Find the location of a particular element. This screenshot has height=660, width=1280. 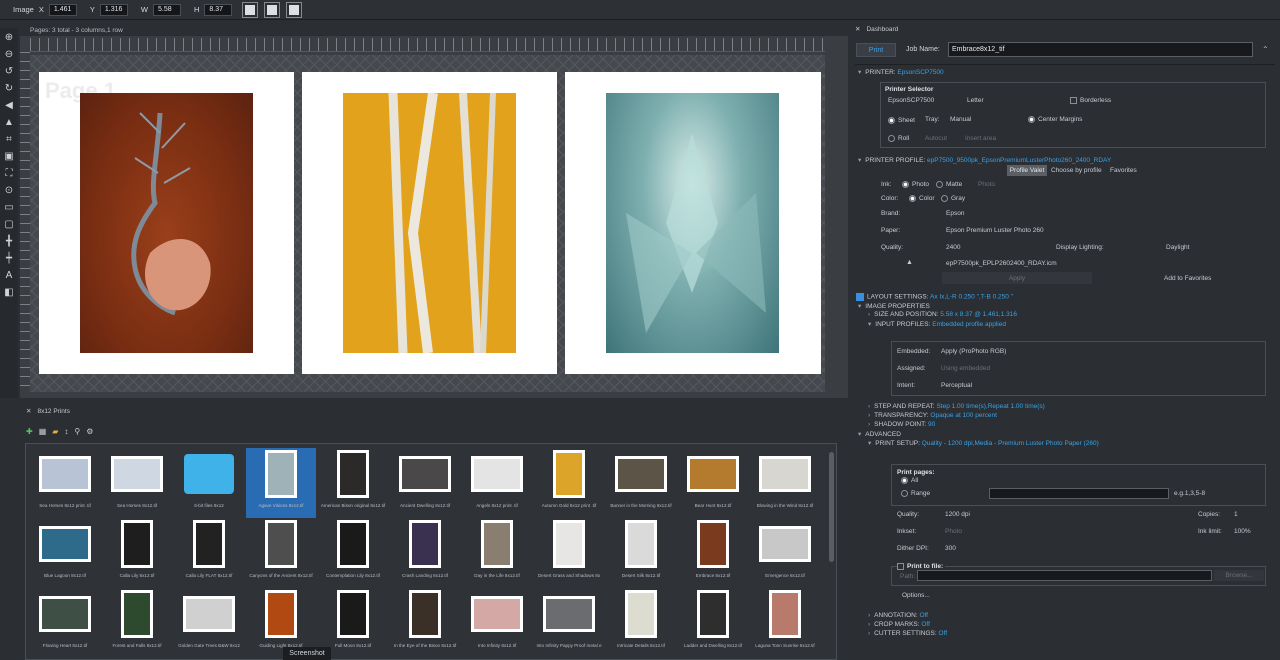

quality-value: 2400 is located at coordinates (953, 247).